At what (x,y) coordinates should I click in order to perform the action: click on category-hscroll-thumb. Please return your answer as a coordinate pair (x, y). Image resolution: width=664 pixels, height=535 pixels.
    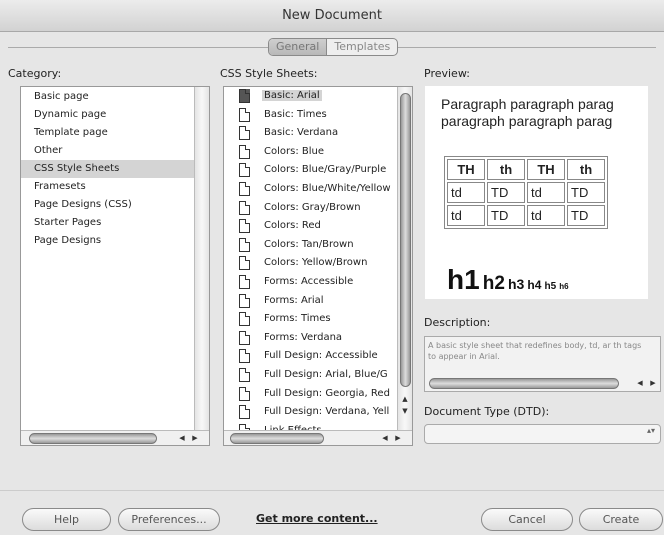
    Looking at the image, I should click on (93, 438).